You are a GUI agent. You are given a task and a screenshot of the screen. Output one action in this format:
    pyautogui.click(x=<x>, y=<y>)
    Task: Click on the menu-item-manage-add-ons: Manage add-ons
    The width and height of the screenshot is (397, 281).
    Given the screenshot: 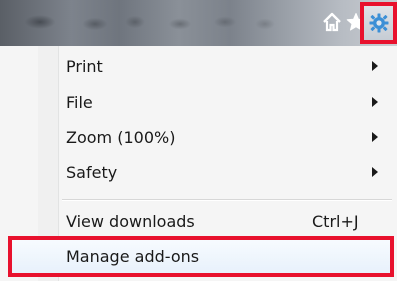 What is the action you would take?
    pyautogui.click(x=198, y=256)
    